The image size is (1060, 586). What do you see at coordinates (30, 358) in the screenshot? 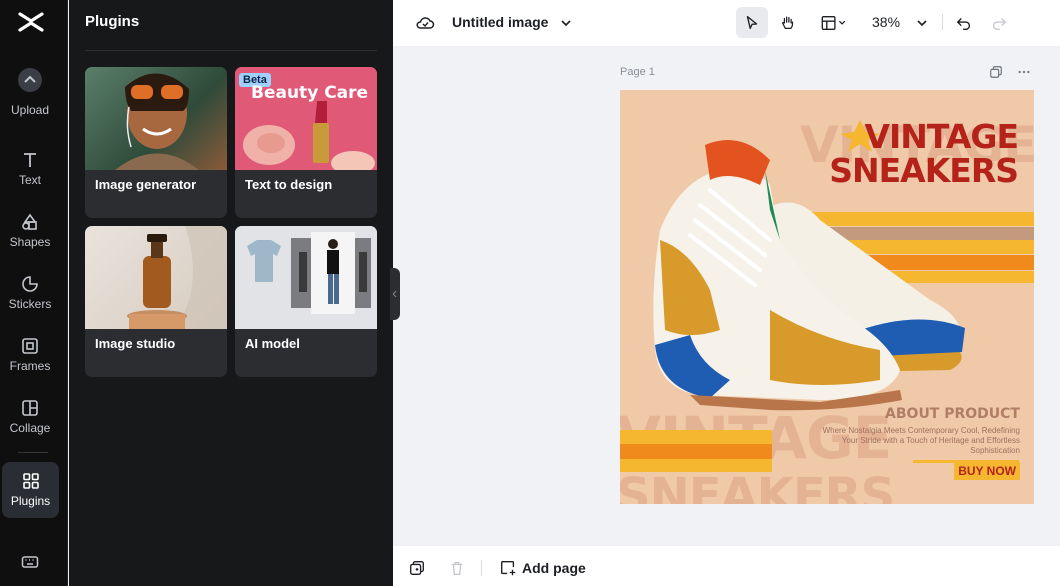
I see `rail-frames: Frames` at bounding box center [30, 358].